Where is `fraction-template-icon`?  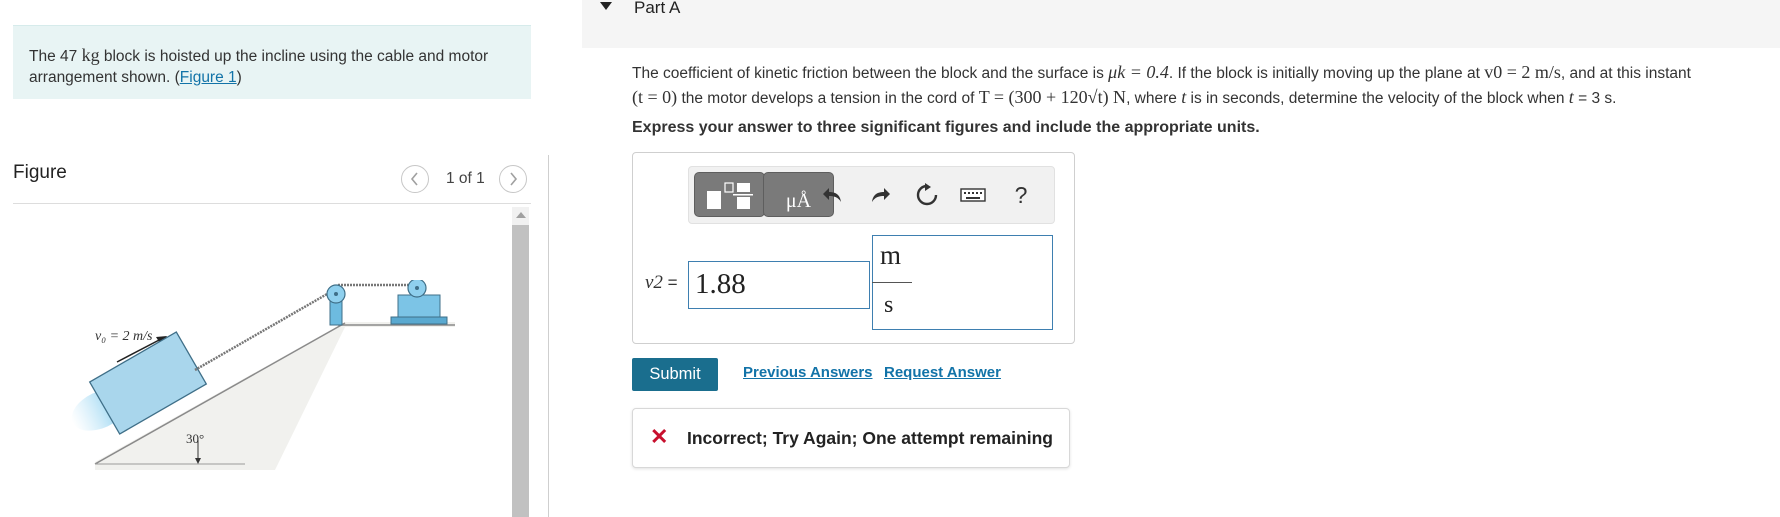 fraction-template-icon is located at coordinates (730, 195).